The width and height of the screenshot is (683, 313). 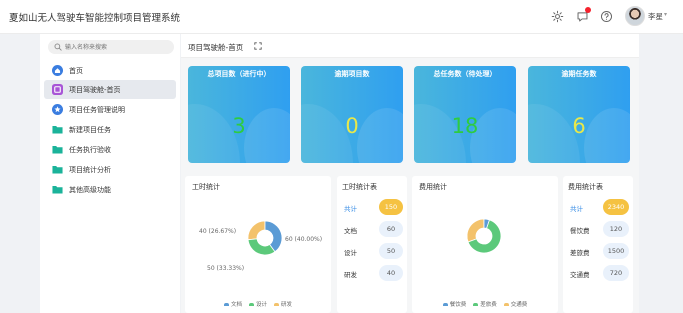 I want to click on home-icon, so click(x=57, y=70).